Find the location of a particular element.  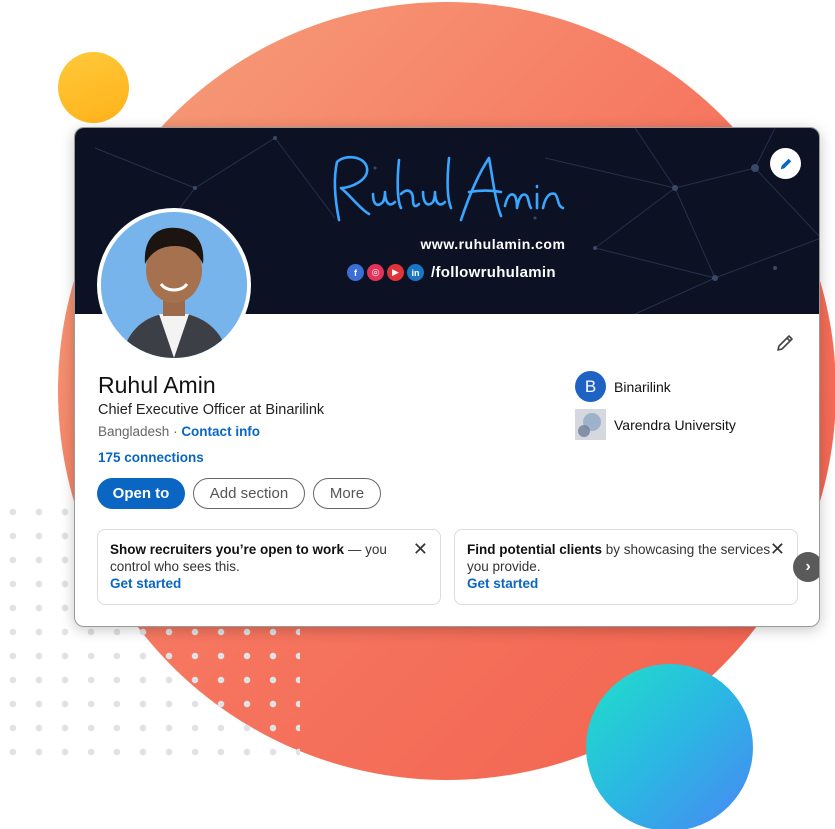

instagram-icon: ◎ is located at coordinates (375, 272).